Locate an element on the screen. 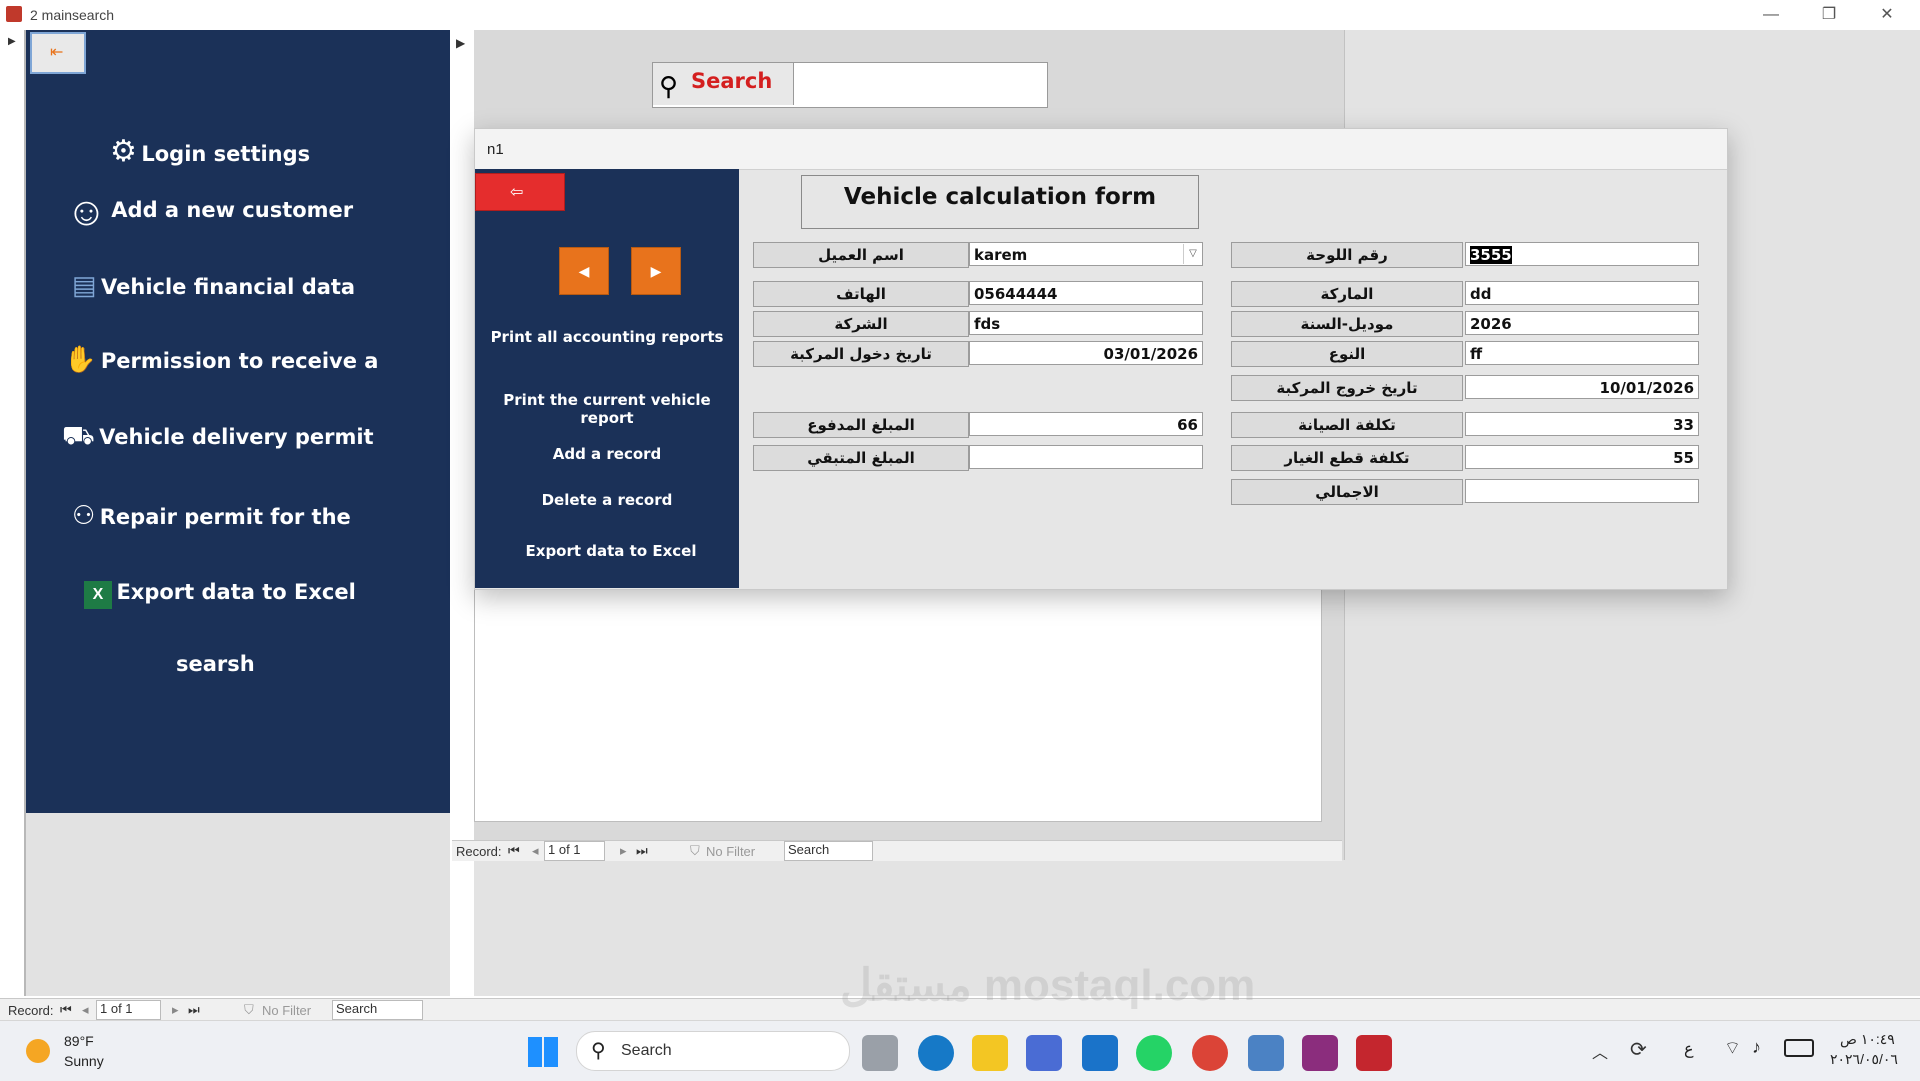  language-indicator: ع is located at coordinates (1689, 1049).